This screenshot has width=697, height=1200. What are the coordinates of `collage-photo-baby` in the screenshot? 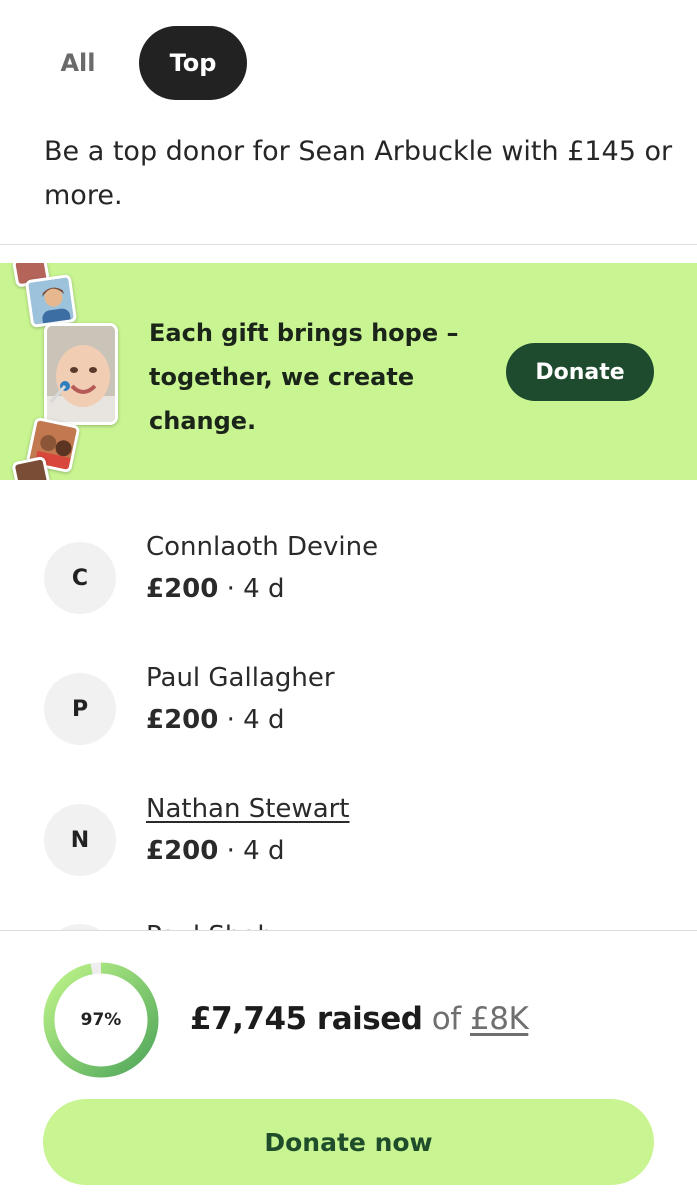 It's located at (81, 374).